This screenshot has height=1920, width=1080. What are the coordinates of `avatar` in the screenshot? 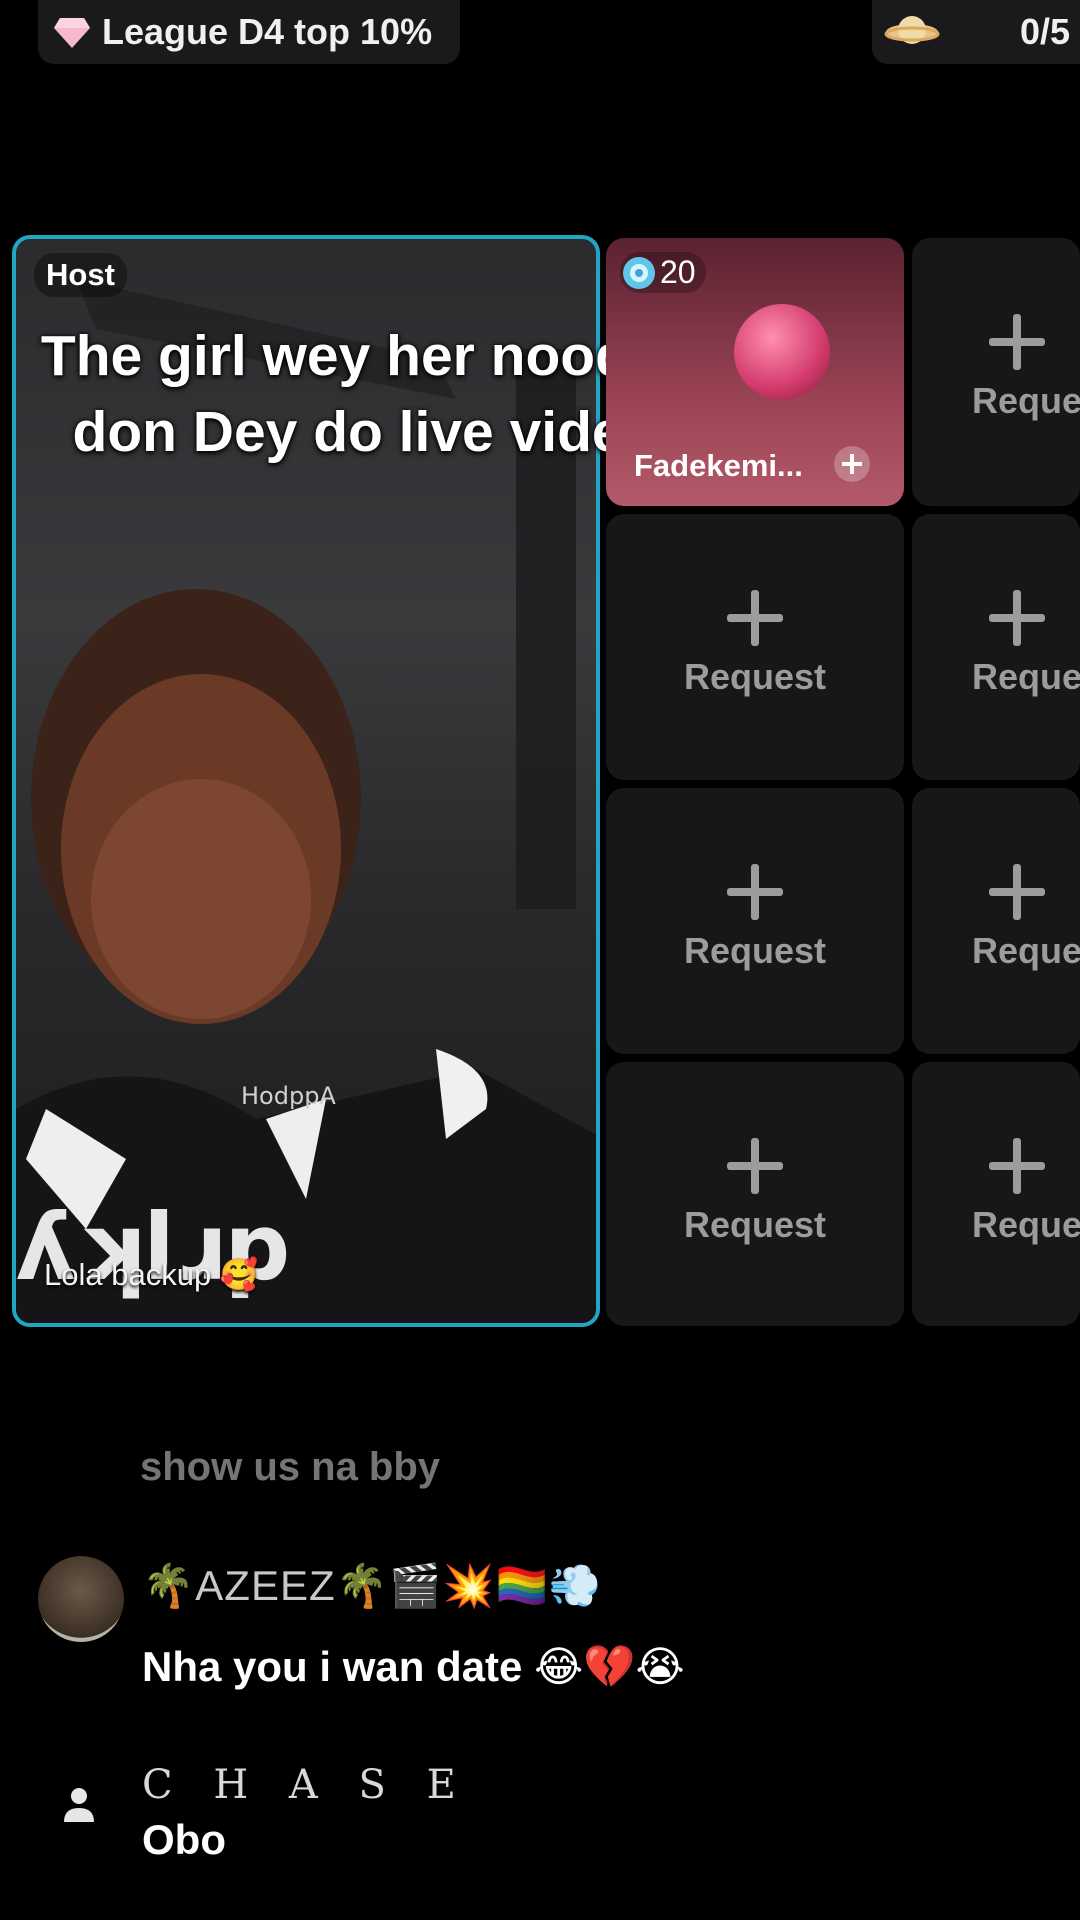 It's located at (81, 1599).